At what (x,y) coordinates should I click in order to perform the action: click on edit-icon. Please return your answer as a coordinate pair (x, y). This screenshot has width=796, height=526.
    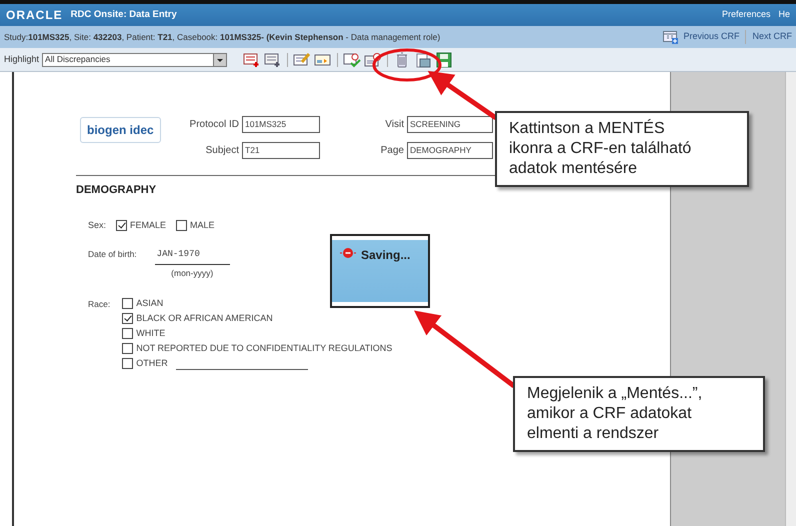
    Looking at the image, I should click on (302, 60).